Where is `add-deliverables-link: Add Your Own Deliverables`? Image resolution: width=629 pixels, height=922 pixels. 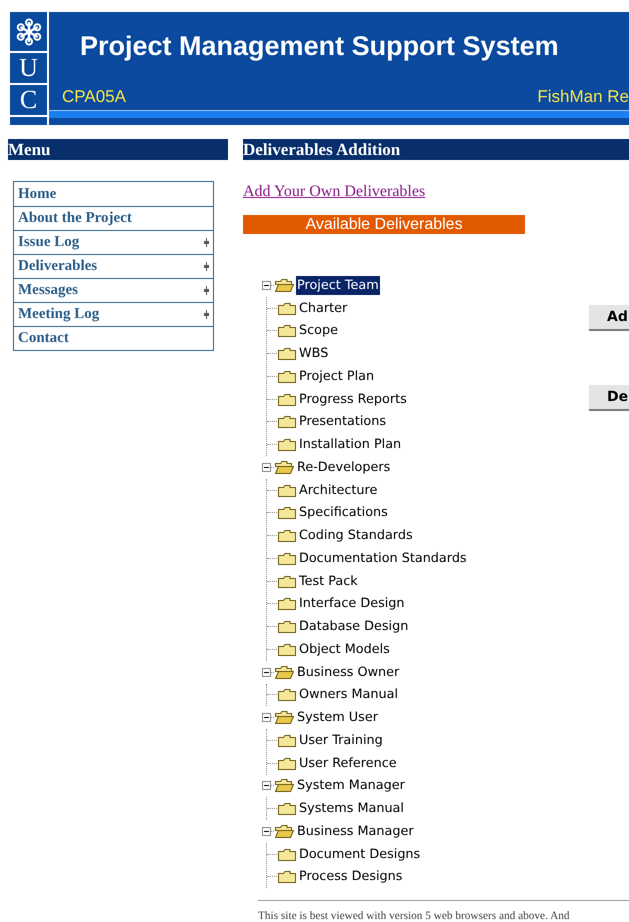 add-deliverables-link: Add Your Own Deliverables is located at coordinates (334, 192).